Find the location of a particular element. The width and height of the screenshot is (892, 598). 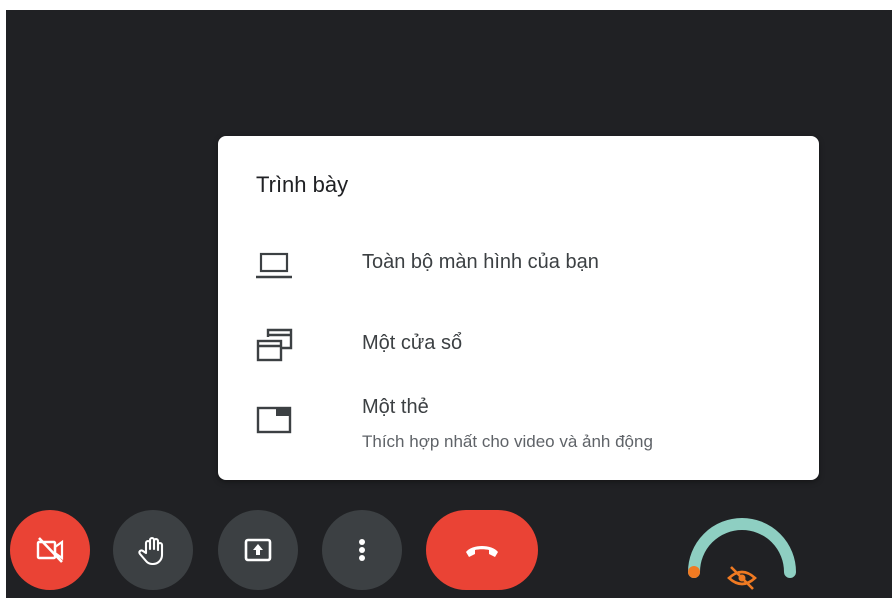

tab-icon is located at coordinates (274, 420).